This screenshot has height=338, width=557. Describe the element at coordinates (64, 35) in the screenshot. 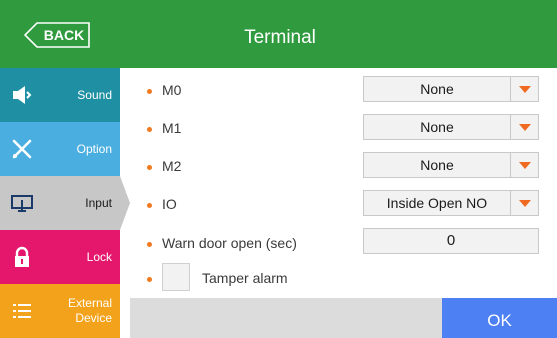

I see `back-label: BACK` at that location.